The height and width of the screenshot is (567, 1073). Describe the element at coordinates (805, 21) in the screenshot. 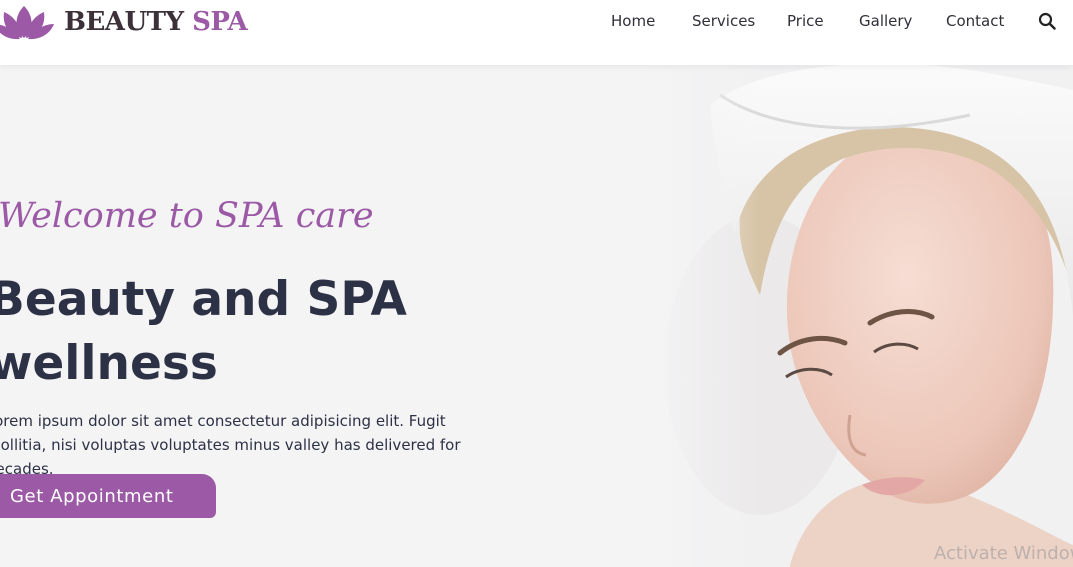

I see `nav-price: Price` at that location.